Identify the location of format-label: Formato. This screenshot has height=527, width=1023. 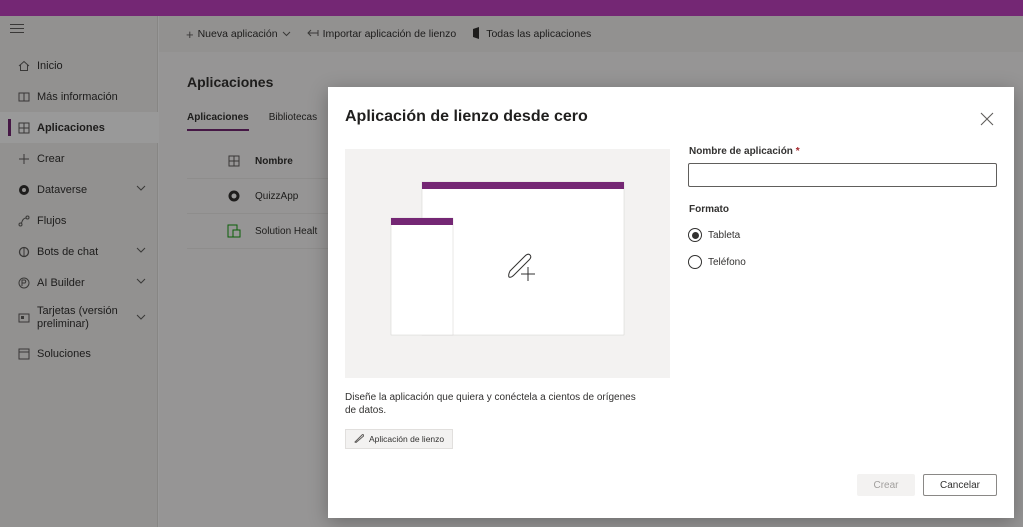
(709, 209).